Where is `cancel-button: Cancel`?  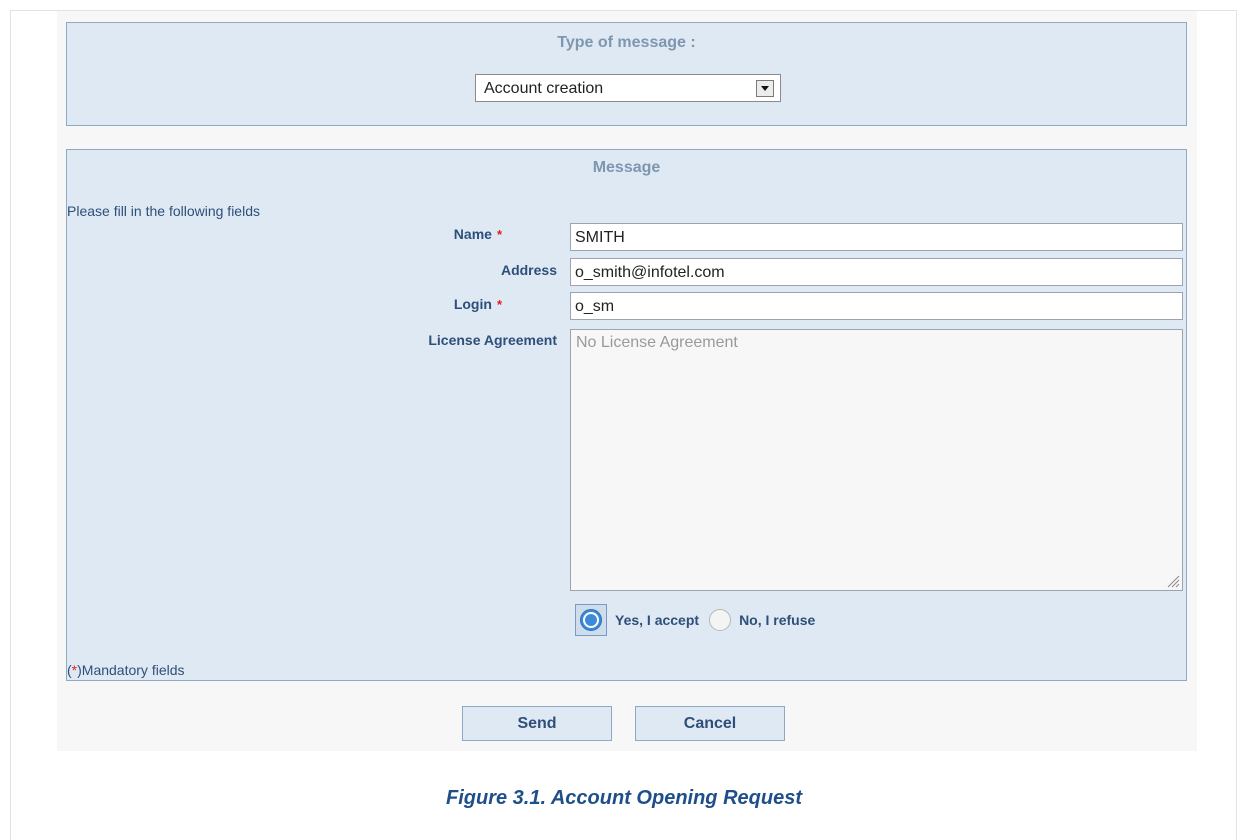 cancel-button: Cancel is located at coordinates (710, 723).